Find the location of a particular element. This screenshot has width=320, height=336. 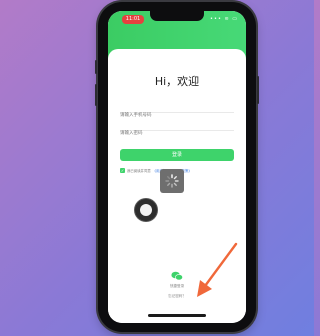

quick-login-label: 快捷登录 is located at coordinates (177, 286).